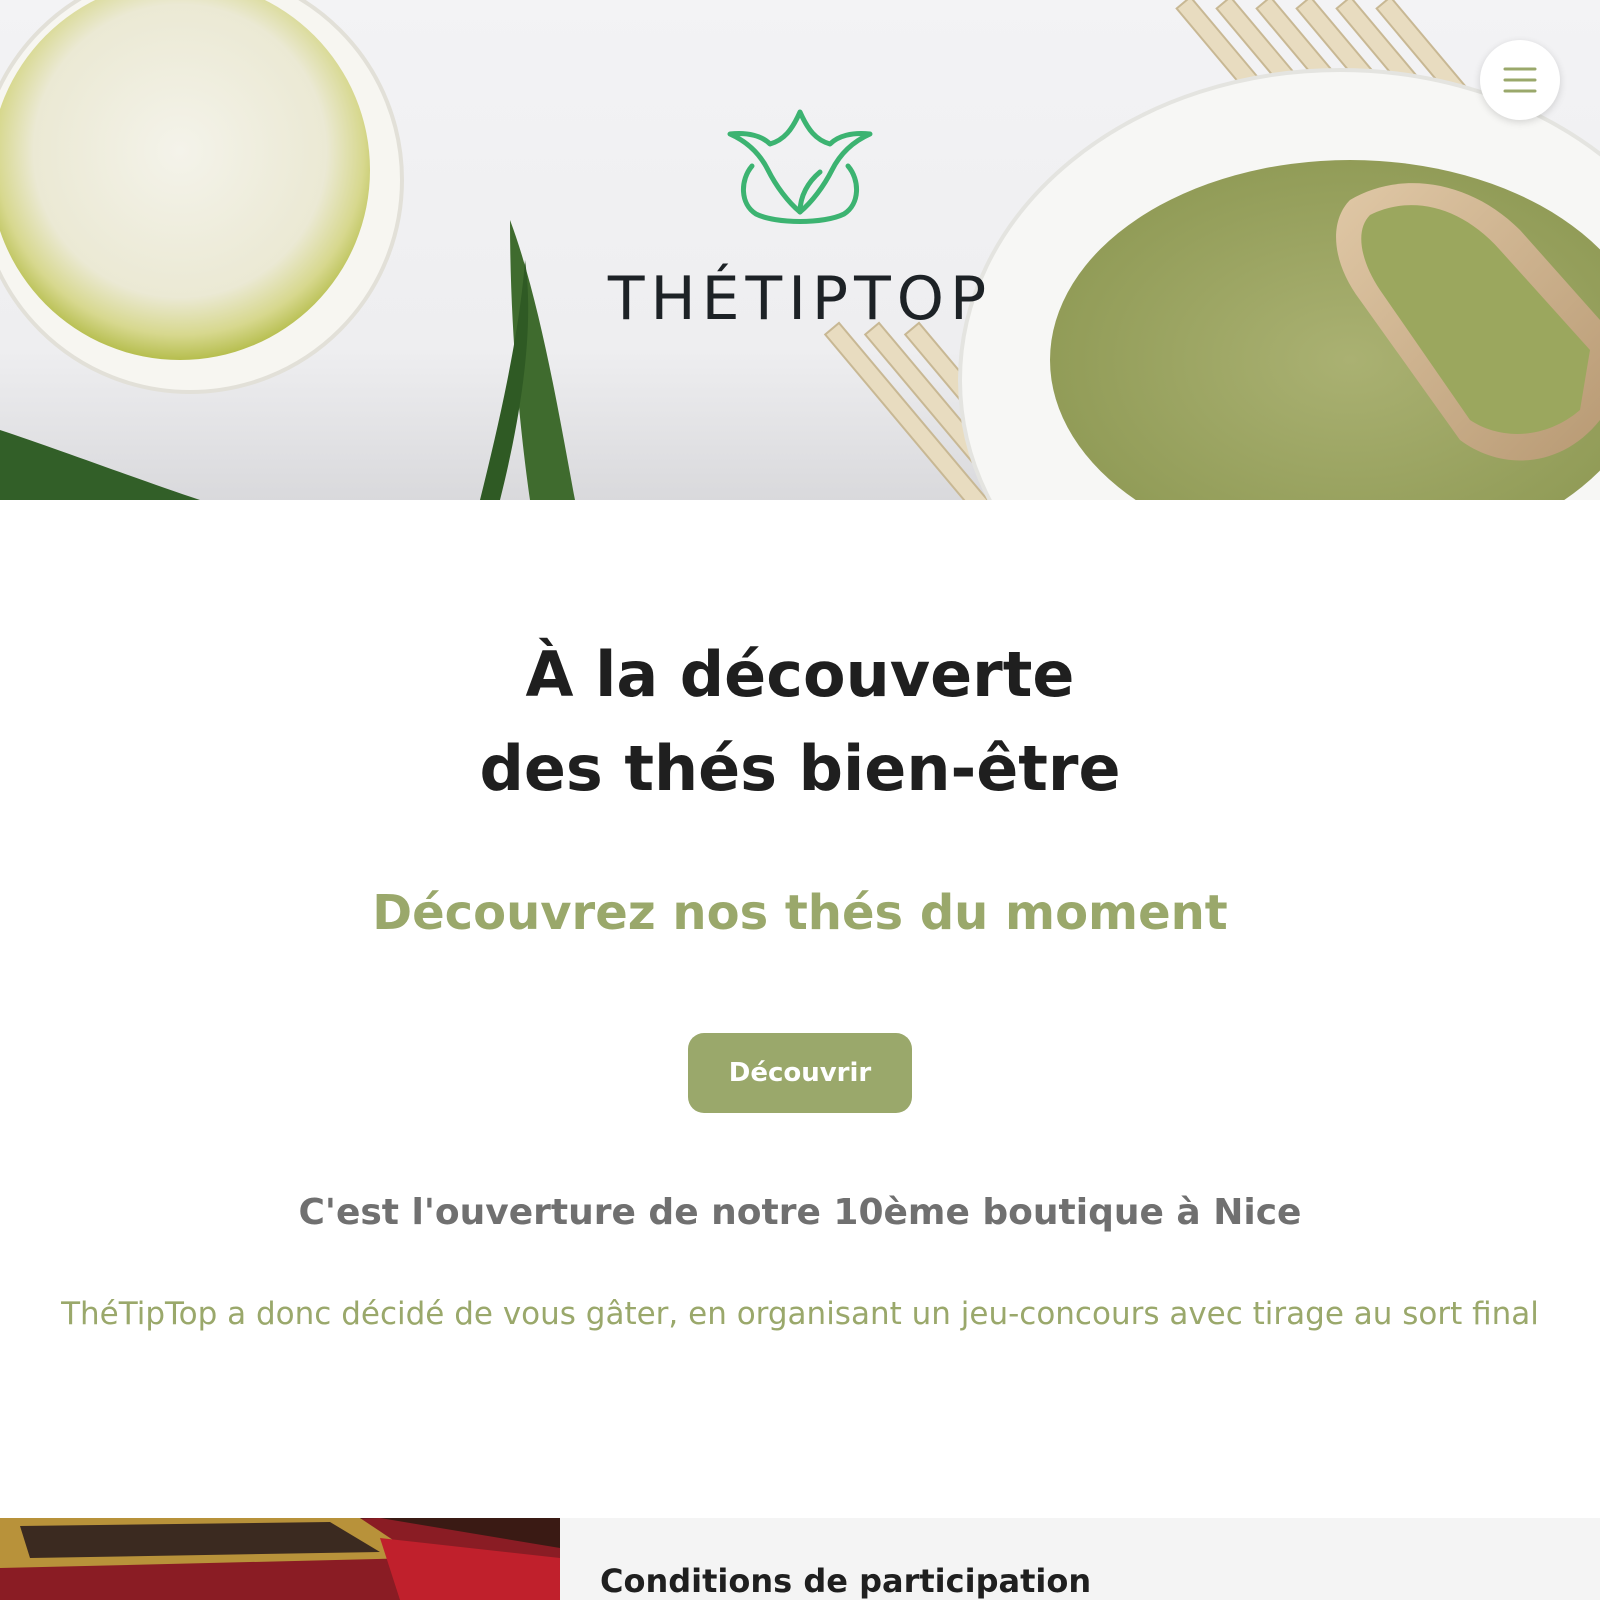 This screenshot has width=1600, height=1600. Describe the element at coordinates (846, 1581) in the screenshot. I see `conditions-title: Conditions de participation` at that location.